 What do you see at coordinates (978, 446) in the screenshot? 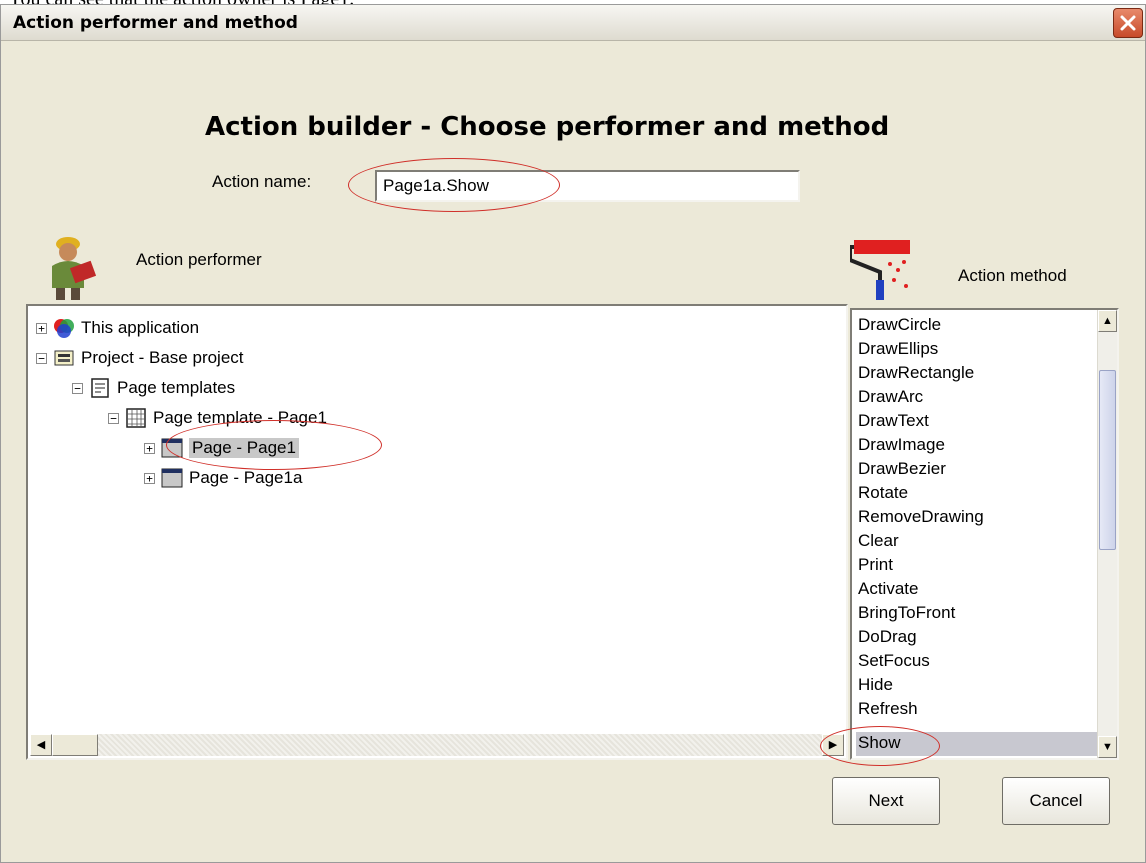
I see `list-item: DrawImage` at bounding box center [978, 446].